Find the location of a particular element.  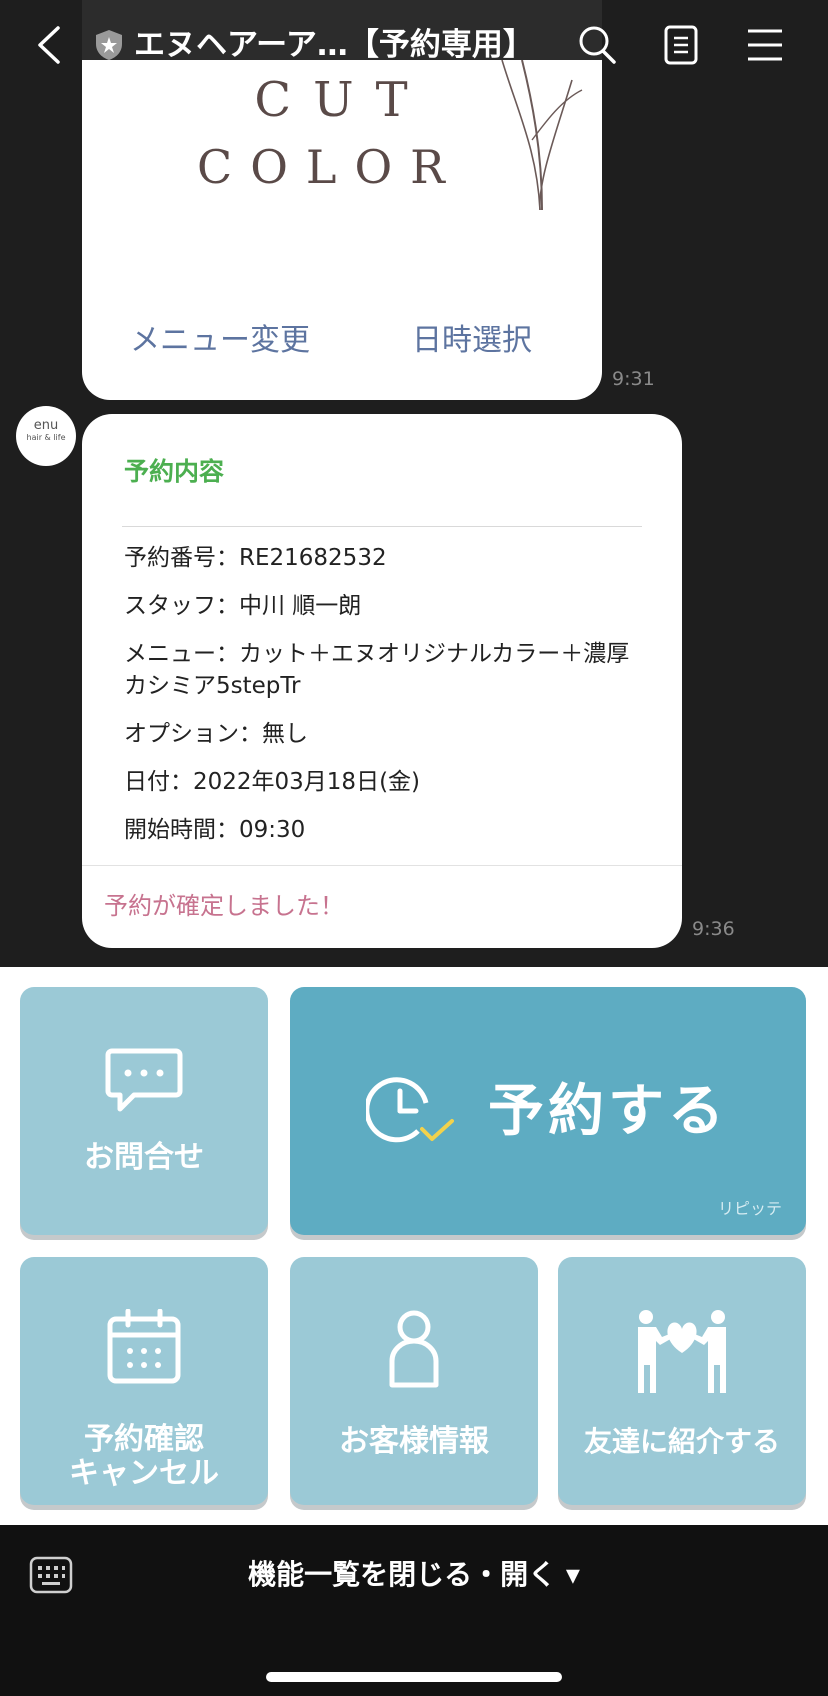

people-heart-icon is located at coordinates (682, 1354).